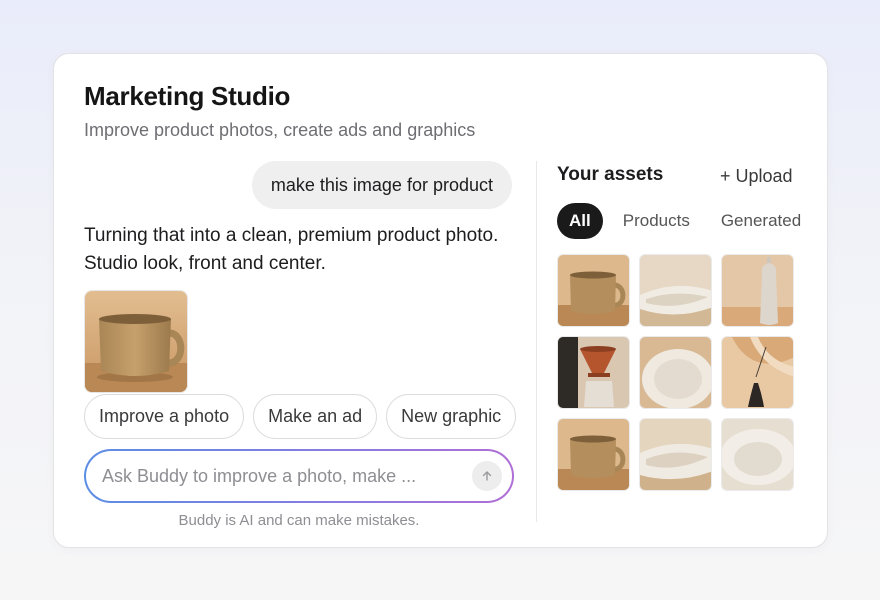  I want to click on suggestion-chips: Improve a photo Make an ad New graphic, so click(300, 416).